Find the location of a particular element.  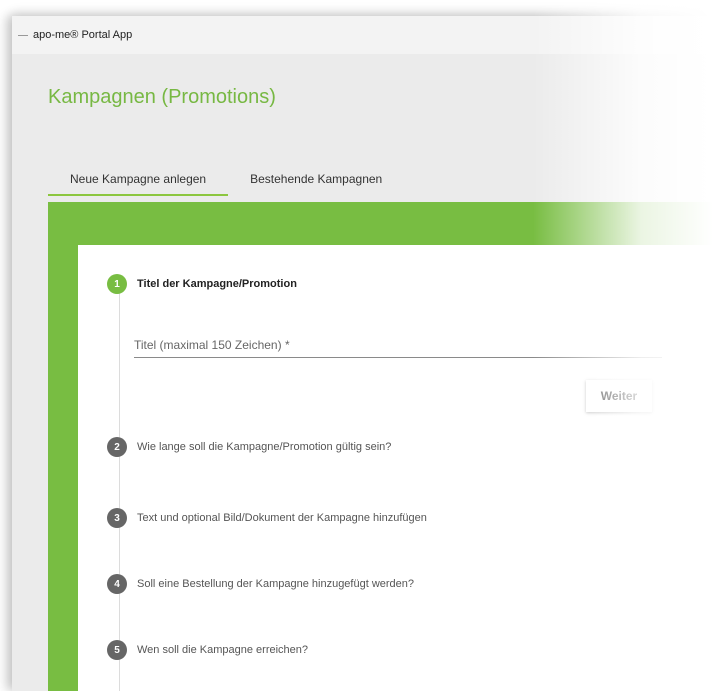

page-title: Kampagnen (Promotions) is located at coordinates (162, 97).